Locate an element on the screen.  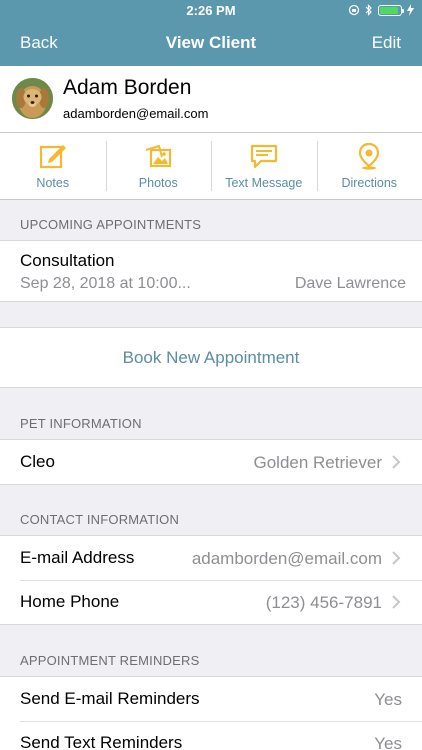
home-phone-value: (123) 456-7891 is located at coordinates (323, 602).